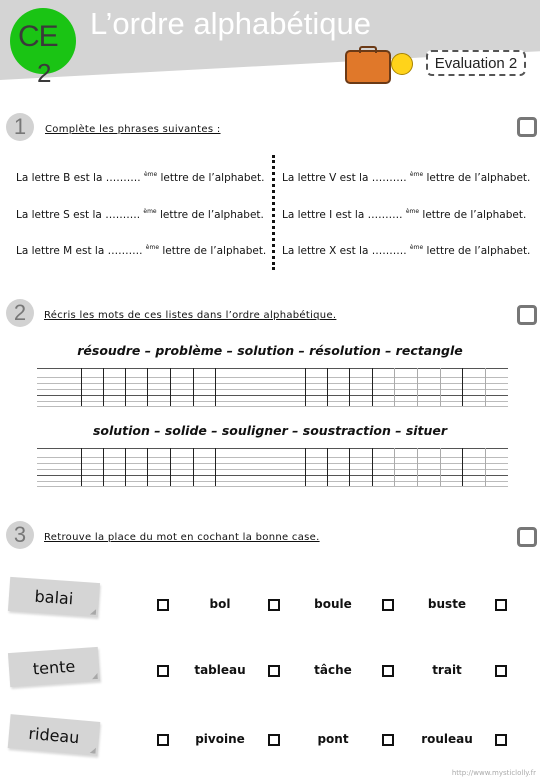 The height and width of the screenshot is (780, 540). Describe the element at coordinates (447, 670) in the screenshot. I see `choice-word: trait` at that location.